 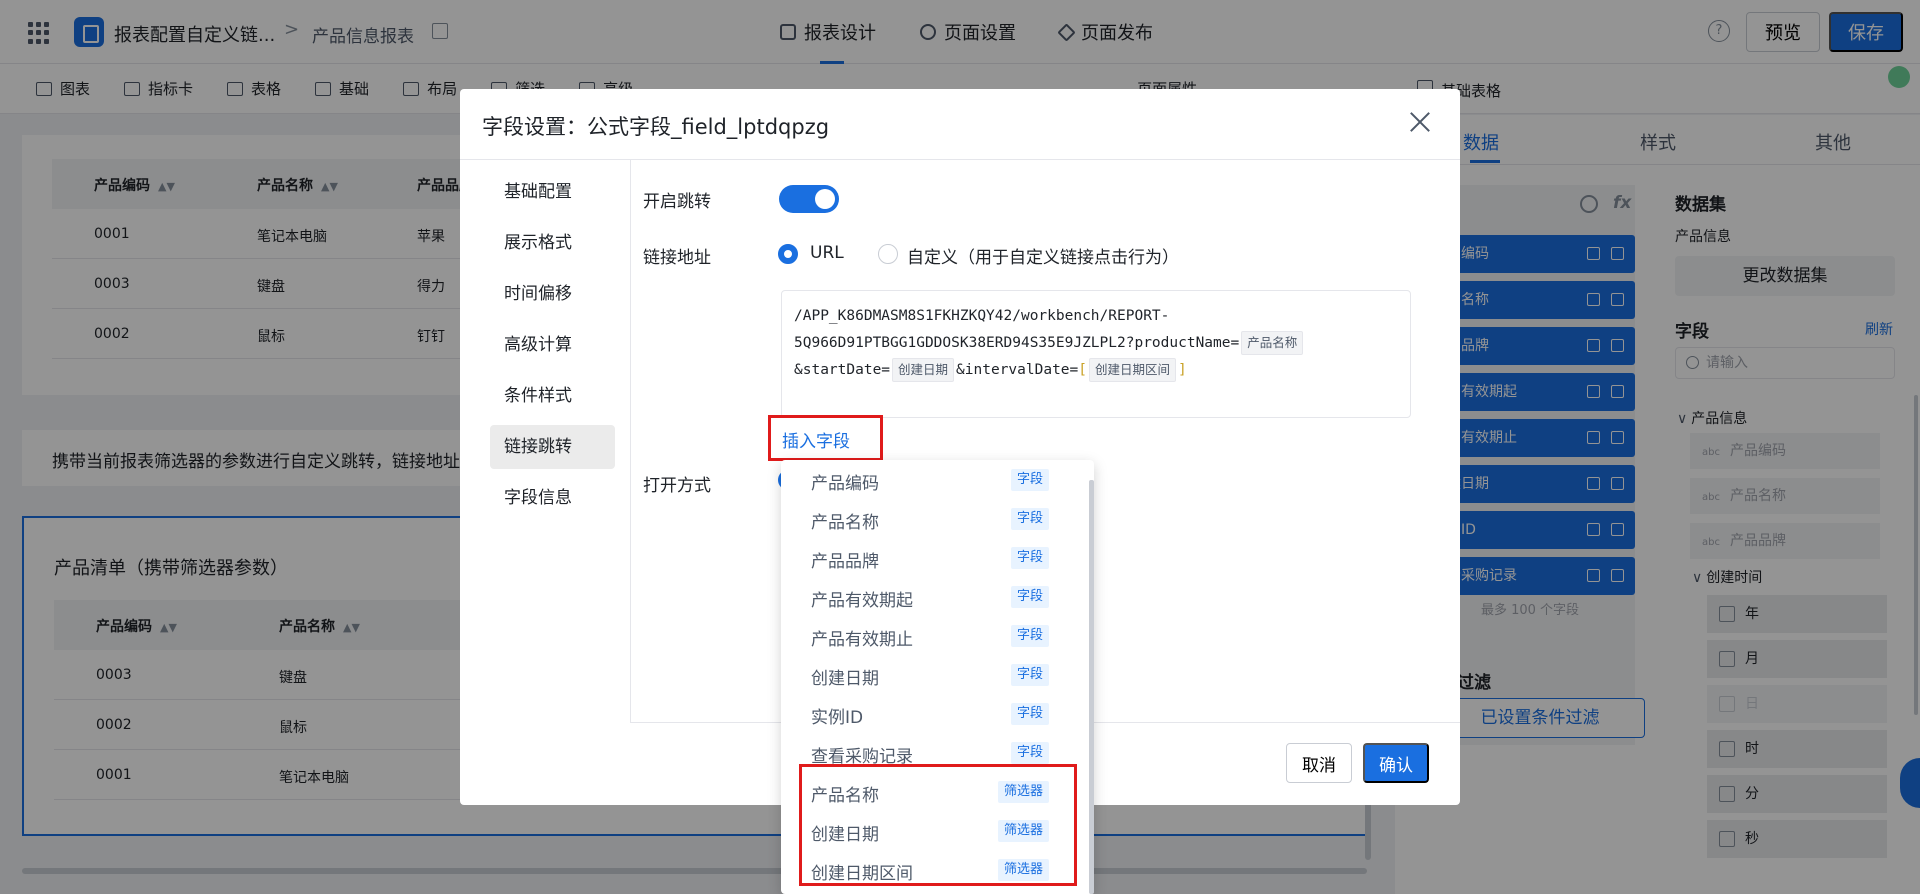 What do you see at coordinates (552, 396) in the screenshot?
I see `nav-conditional-style: 条件样式` at bounding box center [552, 396].